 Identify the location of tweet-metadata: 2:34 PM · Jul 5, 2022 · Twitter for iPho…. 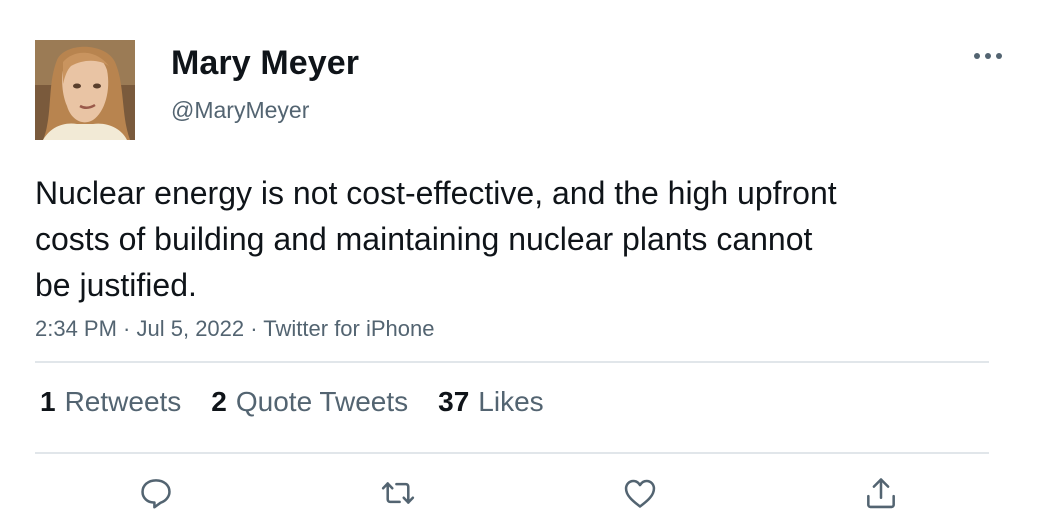
(234, 329).